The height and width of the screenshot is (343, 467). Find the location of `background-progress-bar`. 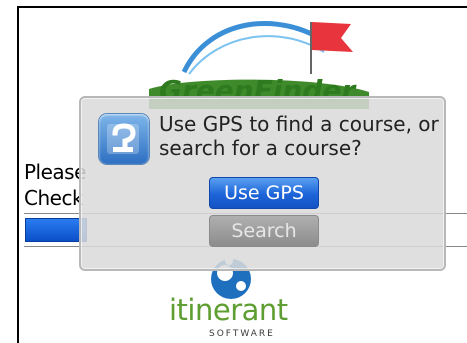

background-progress-bar is located at coordinates (56, 230).